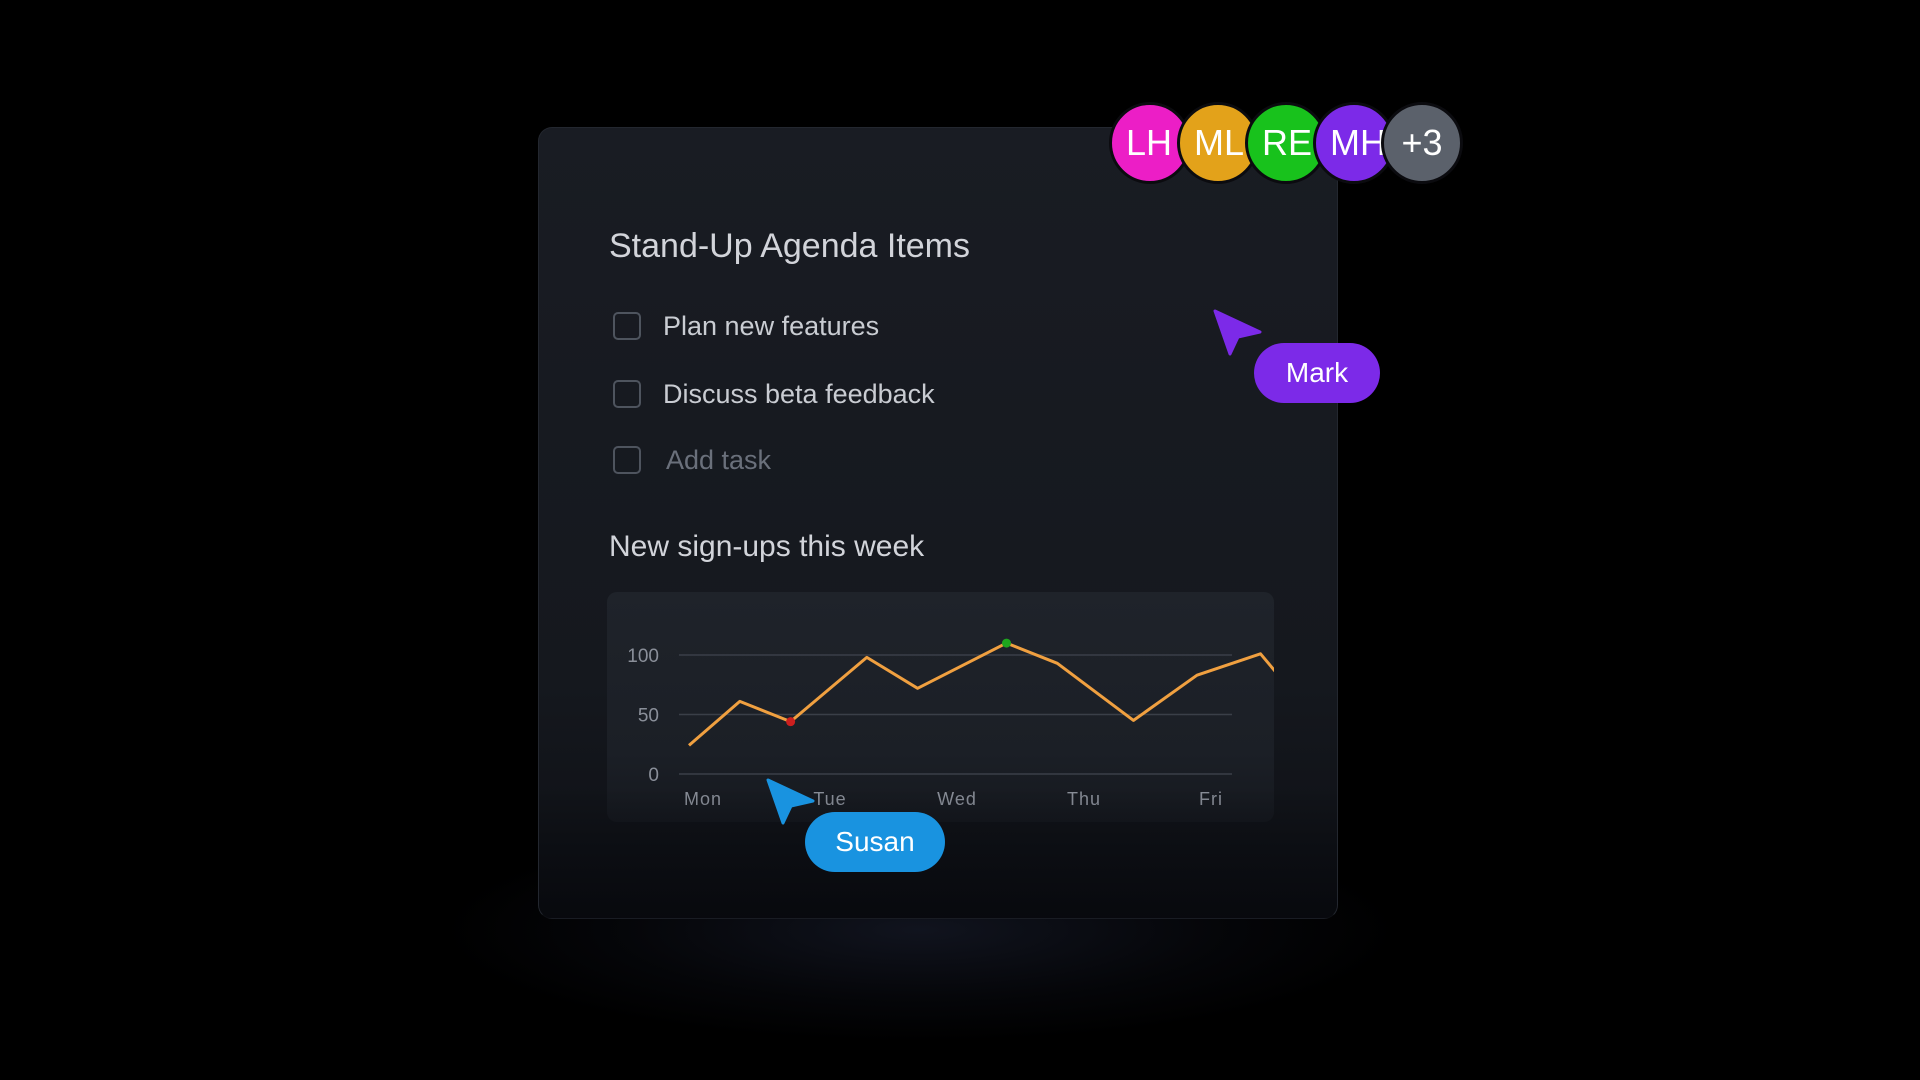 This screenshot has width=1920, height=1080. I want to click on add-task-row: Add task, so click(692, 460).